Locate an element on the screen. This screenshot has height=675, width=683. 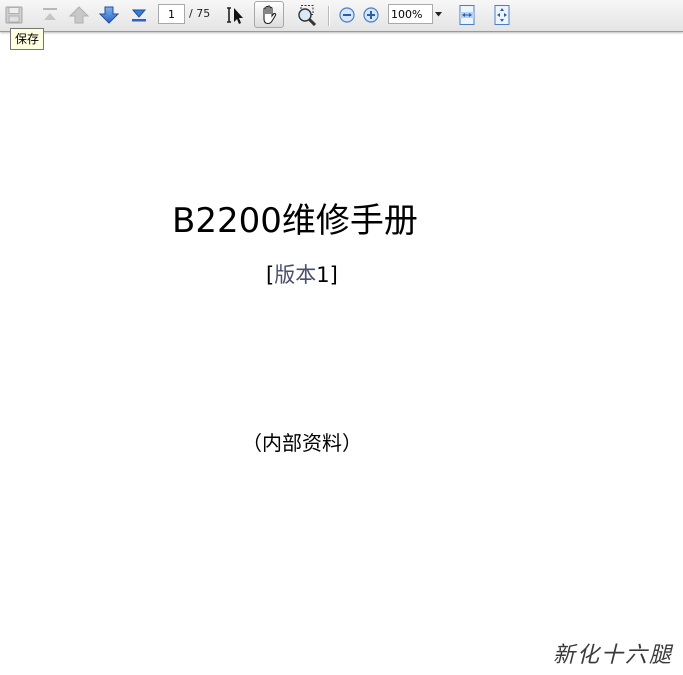
save-icon is located at coordinates (14, 15).